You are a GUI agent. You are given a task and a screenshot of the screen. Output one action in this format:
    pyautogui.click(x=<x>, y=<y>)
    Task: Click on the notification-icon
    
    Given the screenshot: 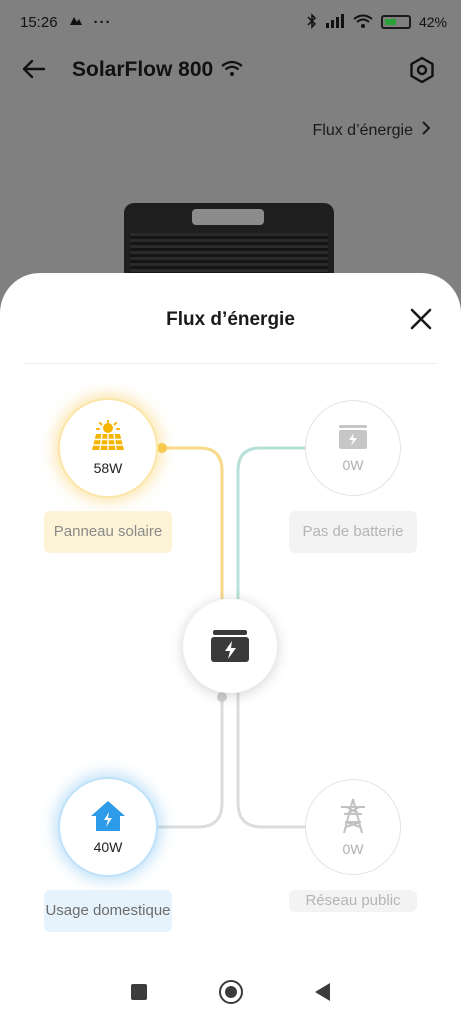 What is the action you would take?
    pyautogui.click(x=76, y=22)
    